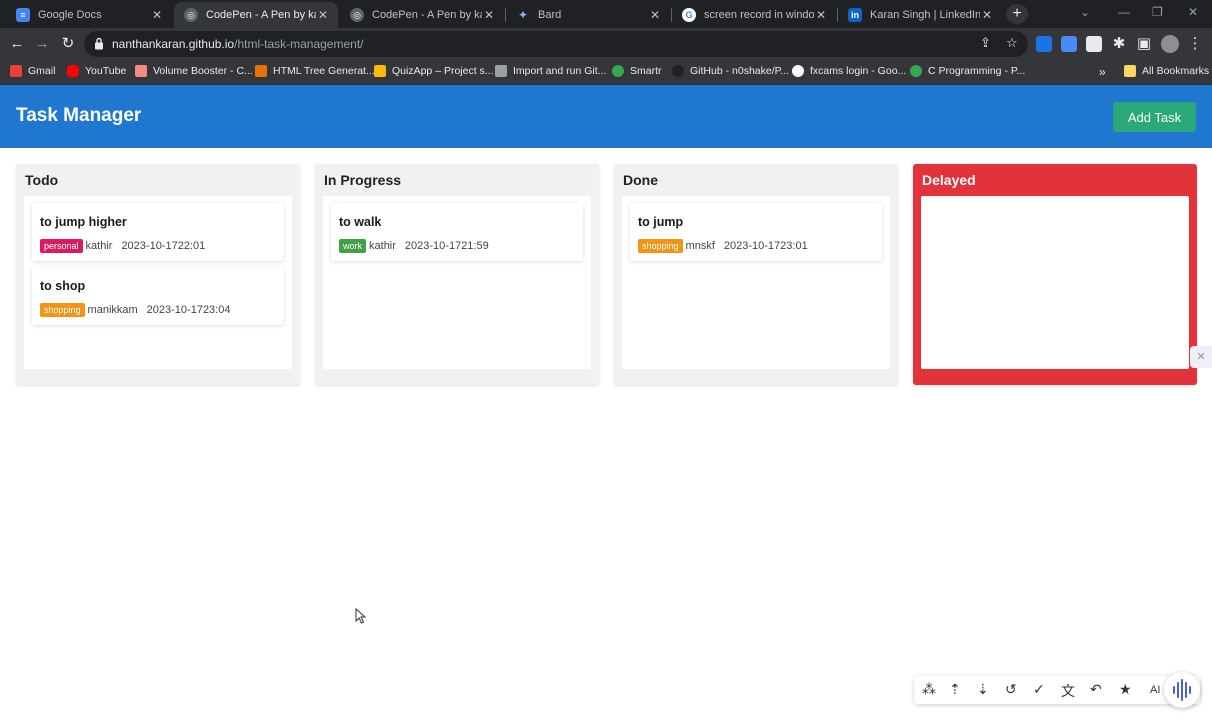  I want to click on browser-tab-codepen: ◎ CodePen - A Pen by karan ✕, so click(422, 15).